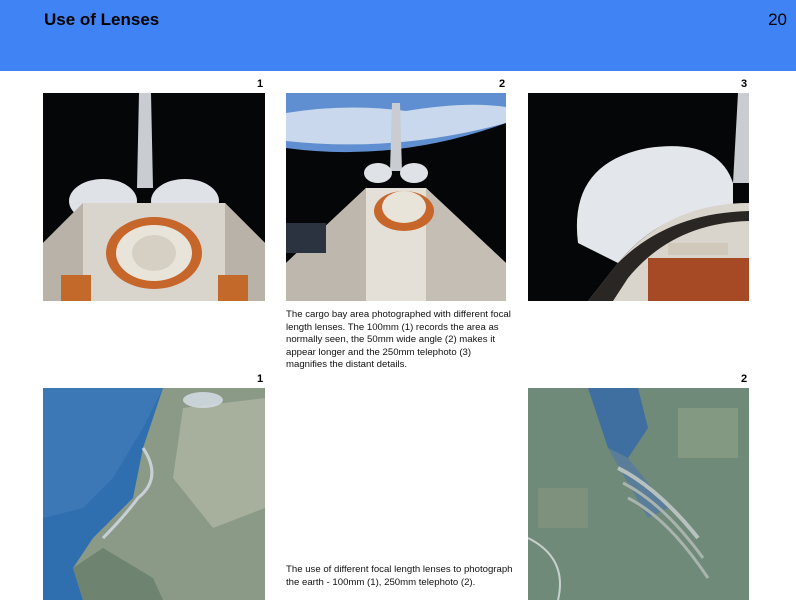  I want to click on photo-label-1: 1, so click(260, 84).